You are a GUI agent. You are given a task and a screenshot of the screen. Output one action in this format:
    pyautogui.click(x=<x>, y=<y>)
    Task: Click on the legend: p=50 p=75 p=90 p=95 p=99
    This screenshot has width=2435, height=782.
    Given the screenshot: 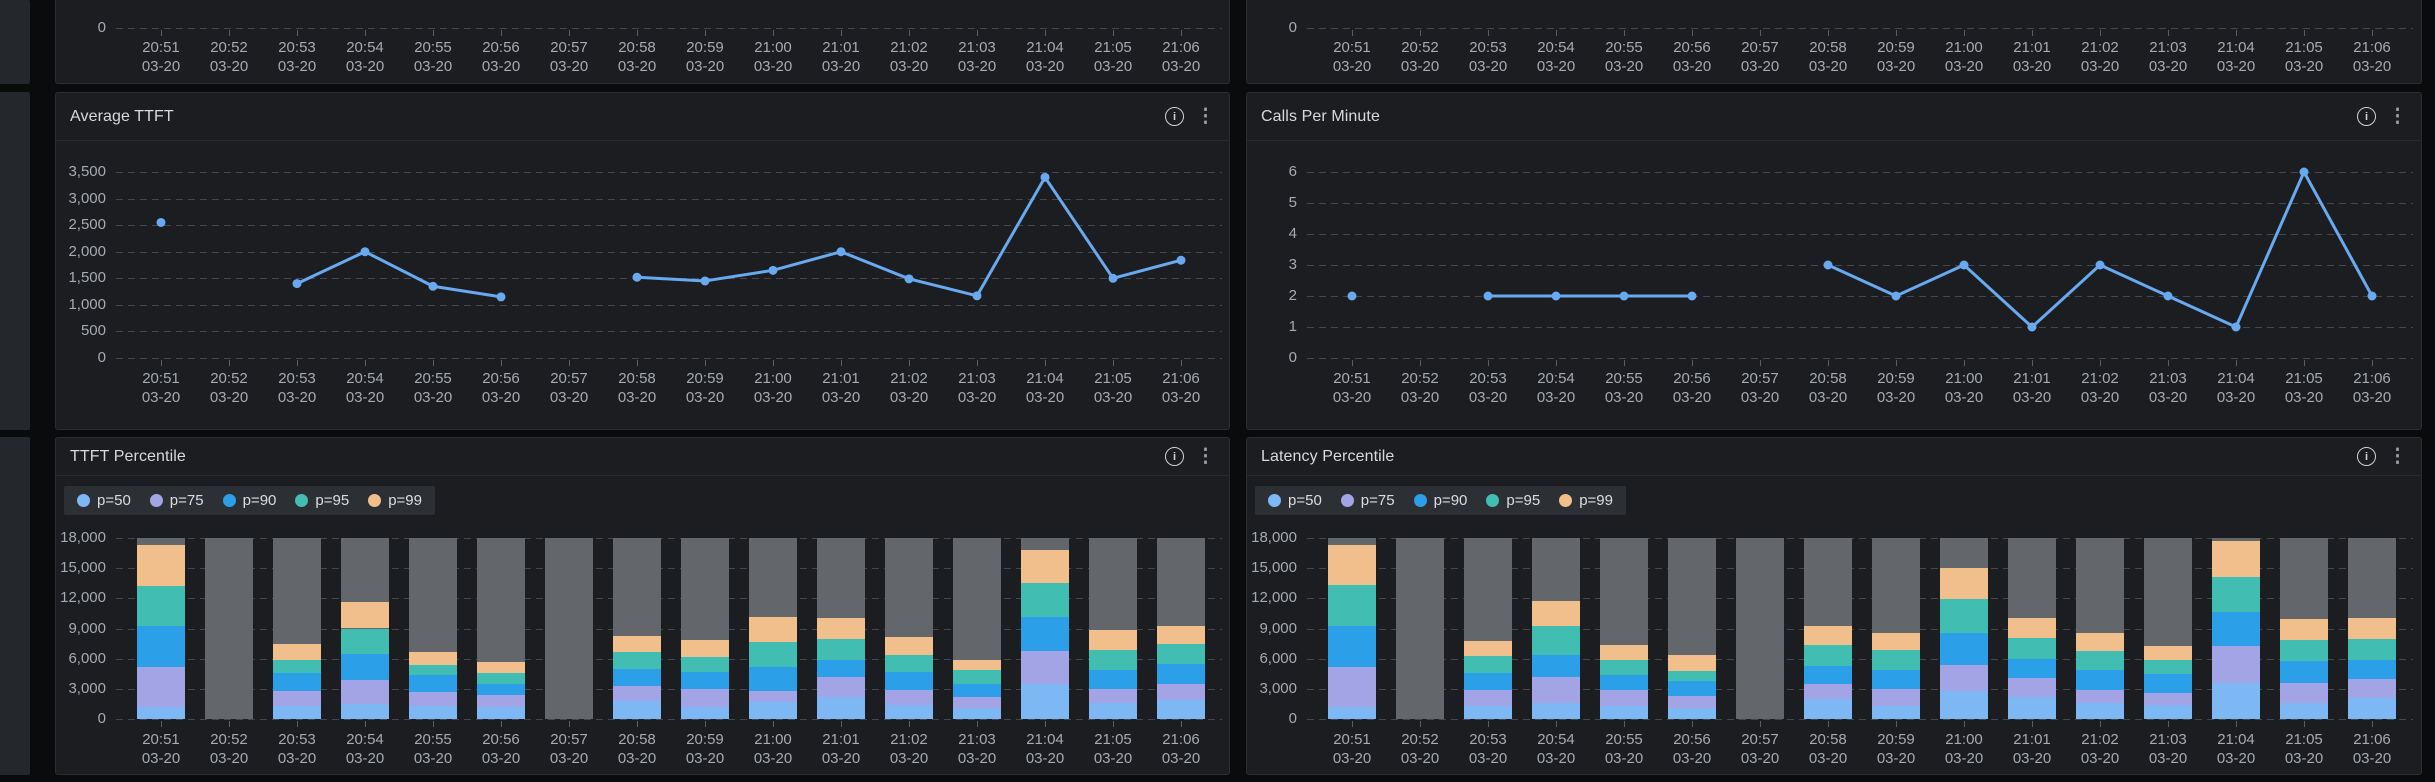 What is the action you would take?
    pyautogui.click(x=249, y=500)
    